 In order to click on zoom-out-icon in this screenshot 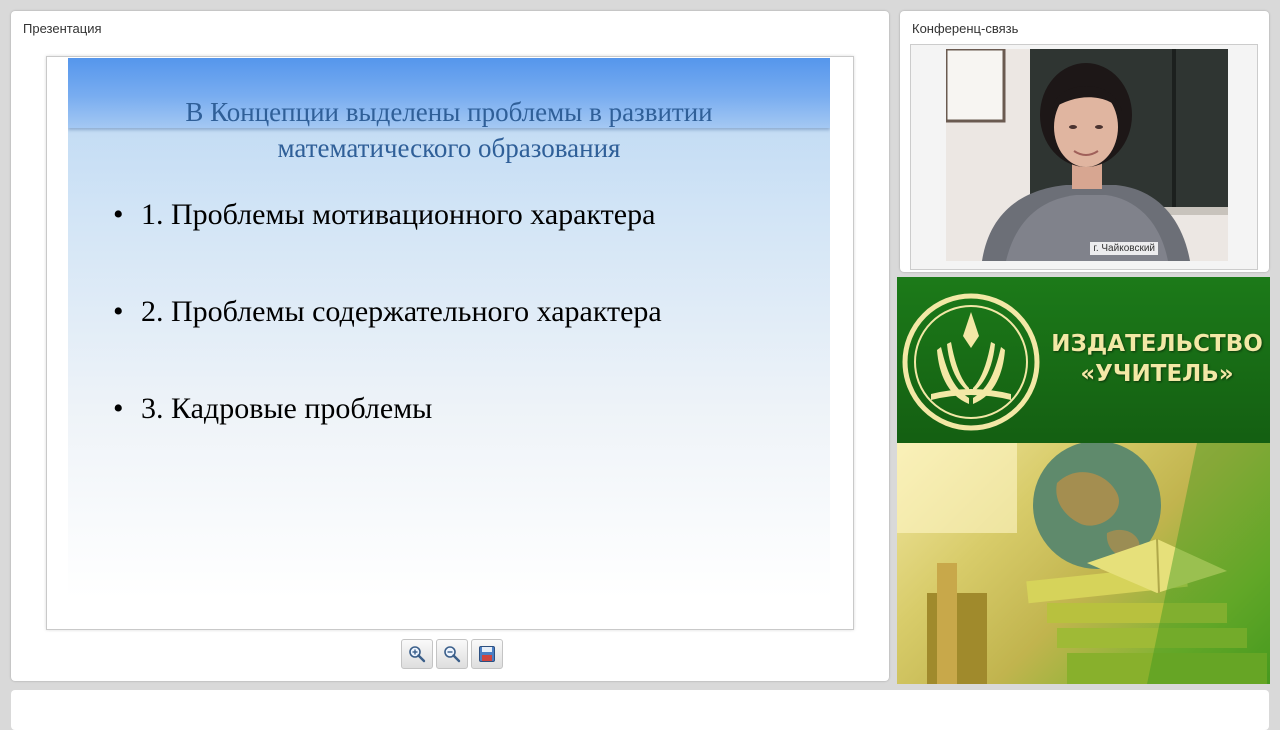, I will do `click(452, 654)`.